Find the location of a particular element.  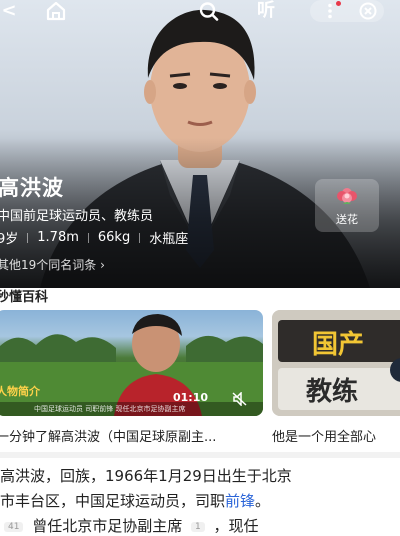

person-description: 中国前足球运动员、教练员 is located at coordinates (77, 216).